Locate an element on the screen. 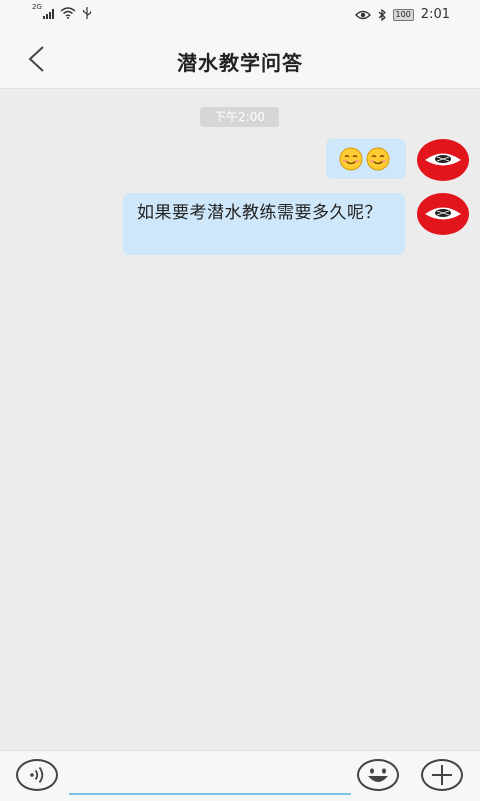  status-left: 2G is located at coordinates (62, 11).